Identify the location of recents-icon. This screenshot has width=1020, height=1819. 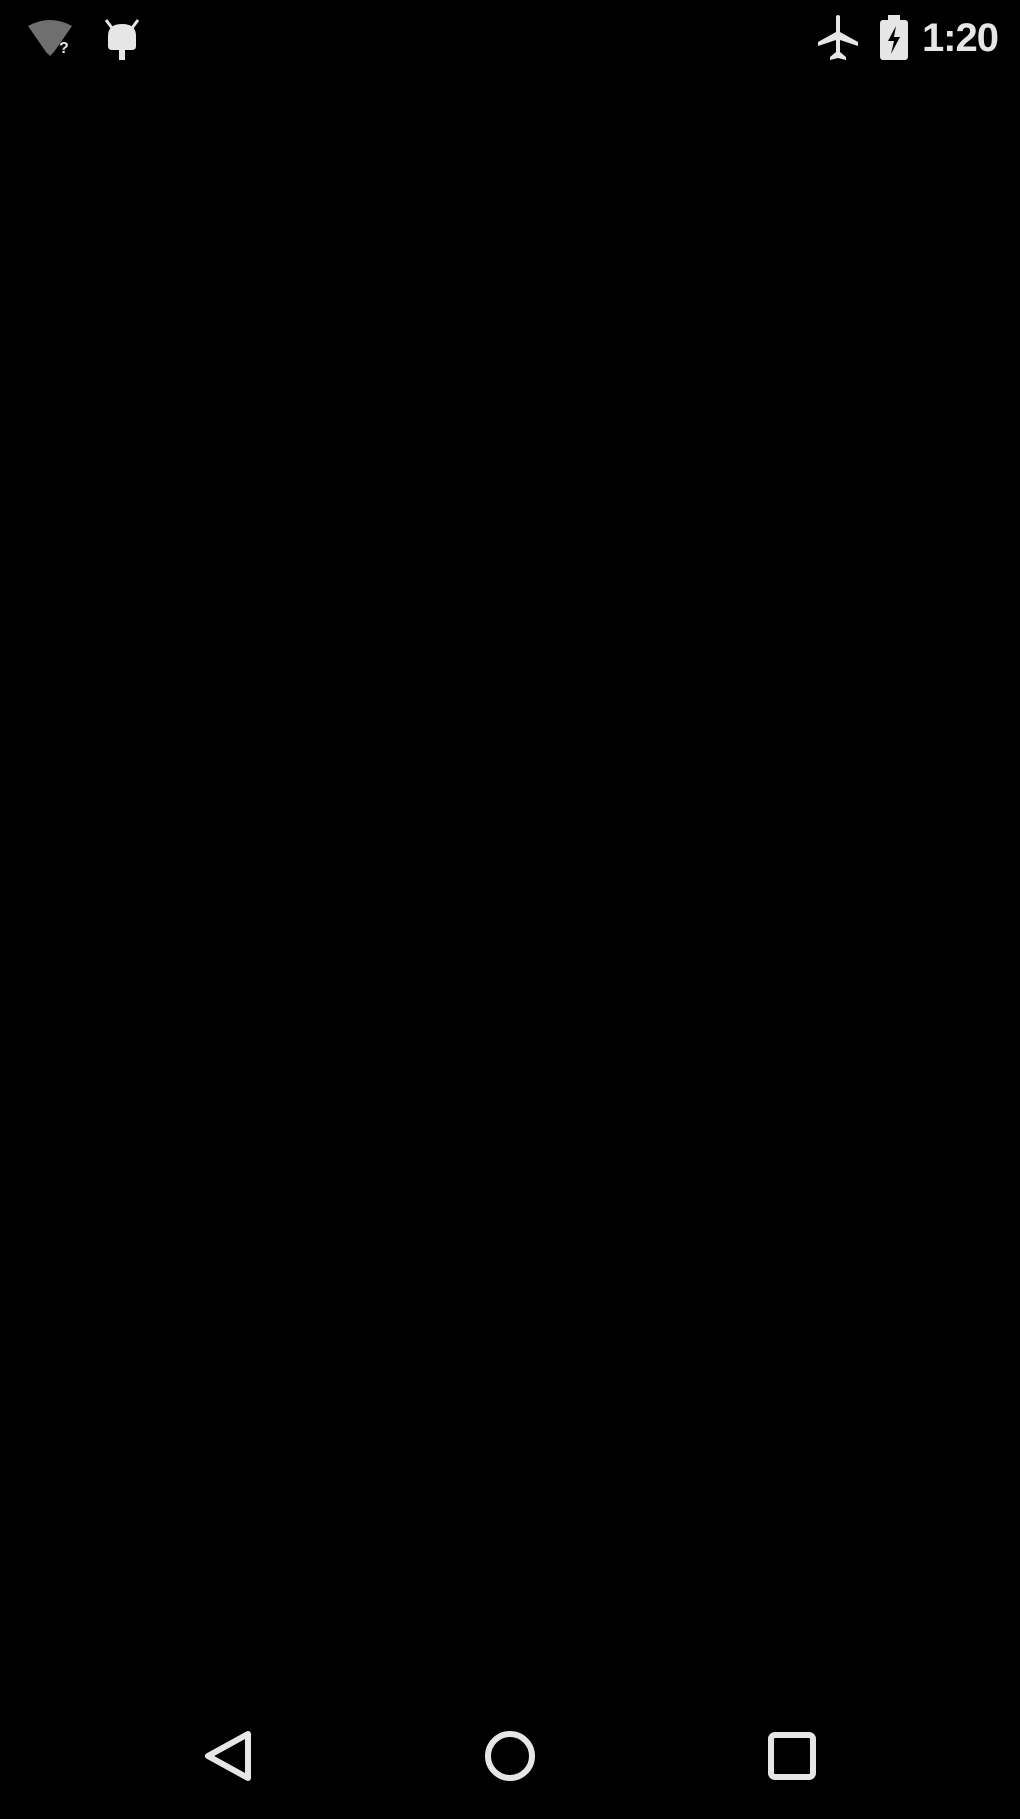
(792, 1756).